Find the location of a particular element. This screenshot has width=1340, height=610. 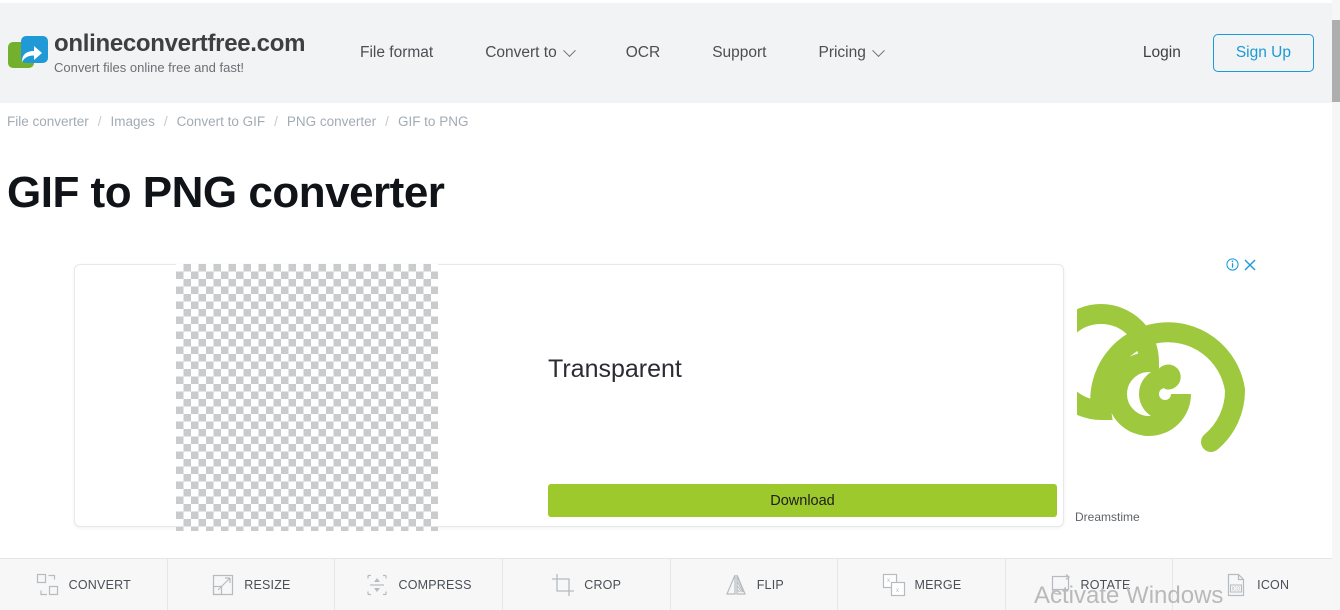

download-button: Download is located at coordinates (802, 500).